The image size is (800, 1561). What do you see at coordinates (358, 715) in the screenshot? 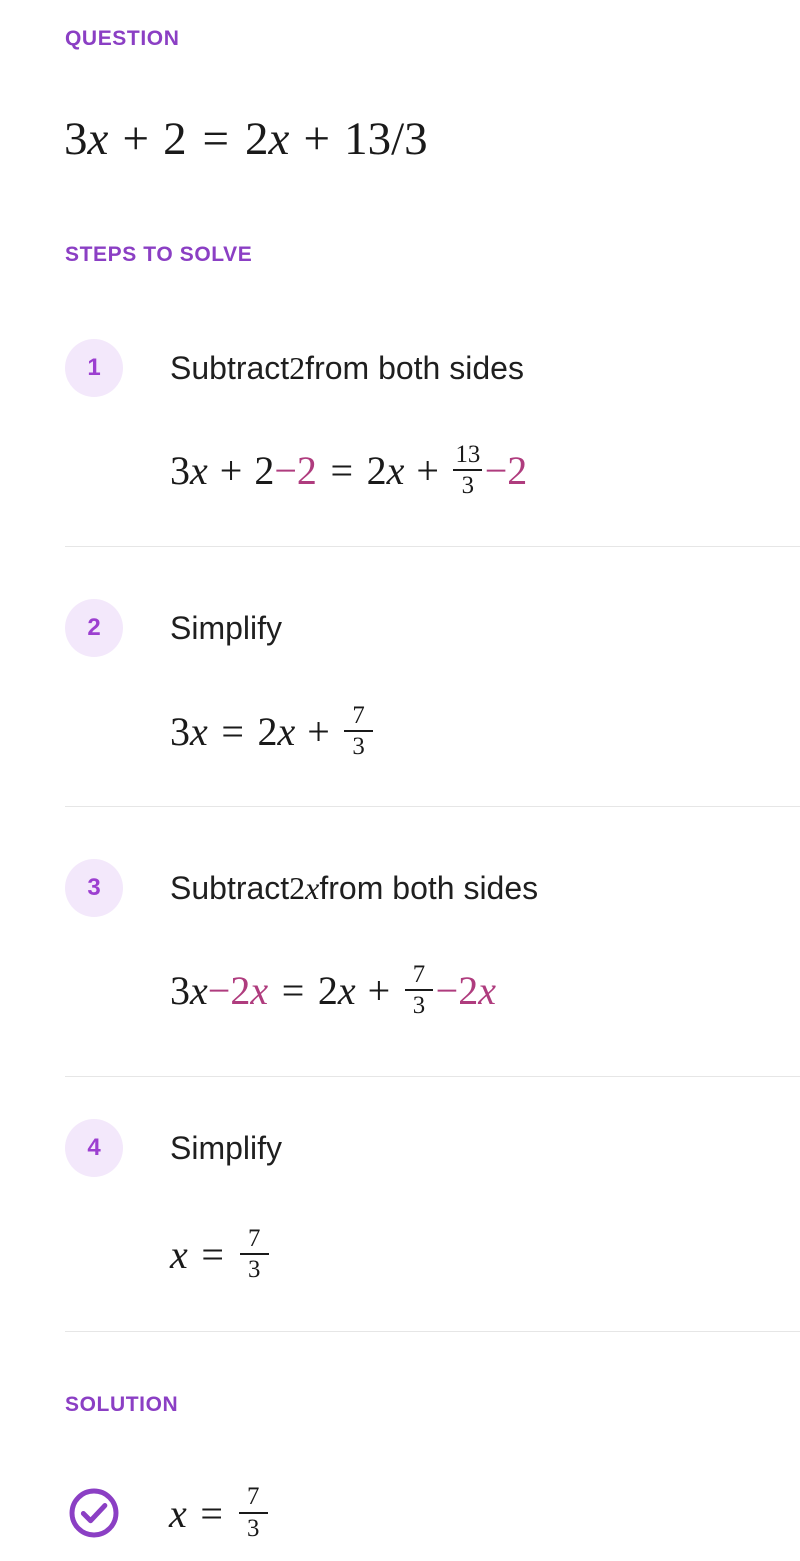
I see `s2-frac-num: 7` at bounding box center [358, 715].